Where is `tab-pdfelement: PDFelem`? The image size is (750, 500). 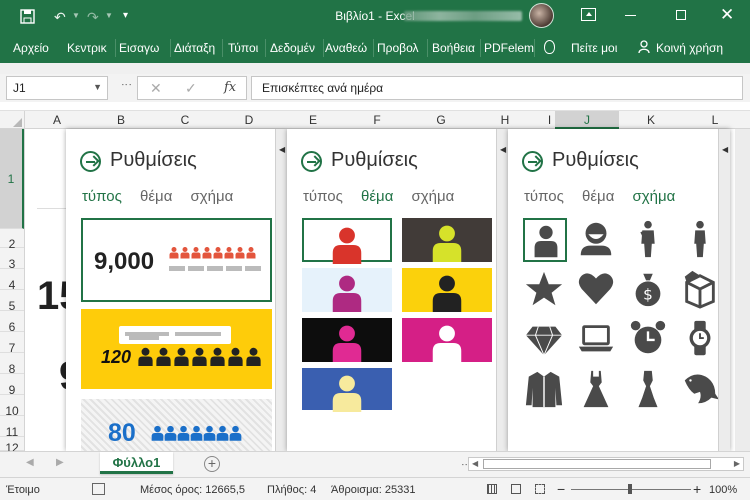
tab-pdfelement: PDFelem is located at coordinates (509, 48).